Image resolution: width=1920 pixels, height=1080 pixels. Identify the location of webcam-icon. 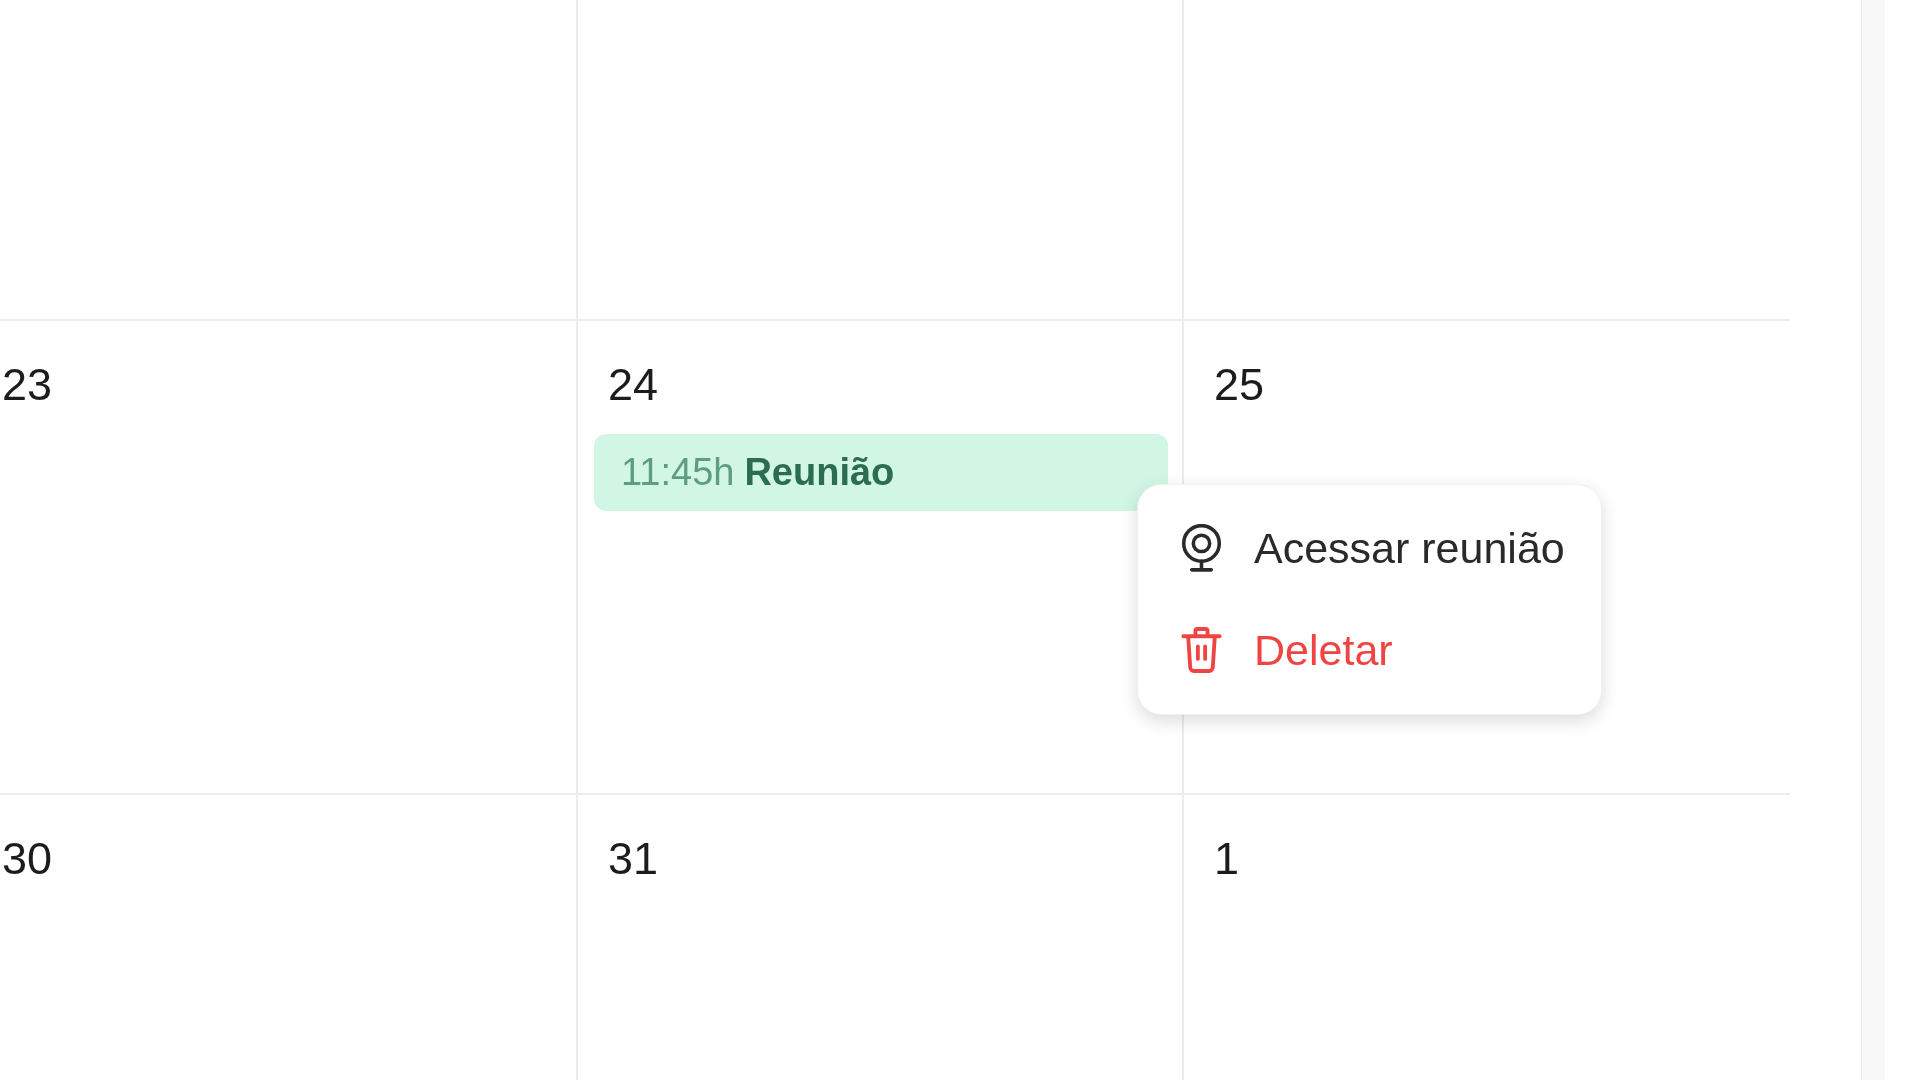
(1201, 548).